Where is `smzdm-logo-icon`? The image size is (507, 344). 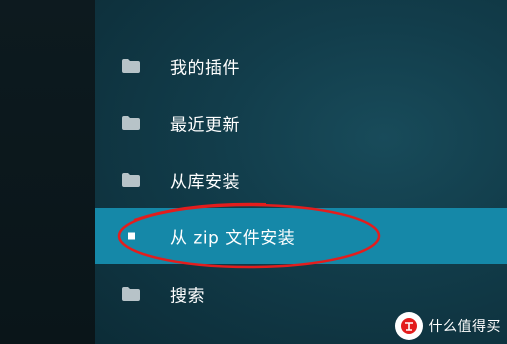 smzdm-logo-icon is located at coordinates (408, 326).